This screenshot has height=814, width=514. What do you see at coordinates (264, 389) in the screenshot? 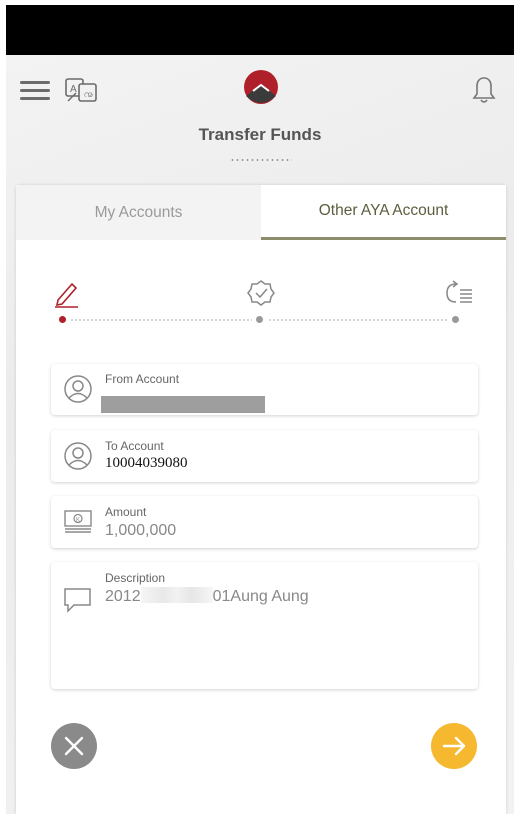
I see `from-account-field: From Account` at bounding box center [264, 389].